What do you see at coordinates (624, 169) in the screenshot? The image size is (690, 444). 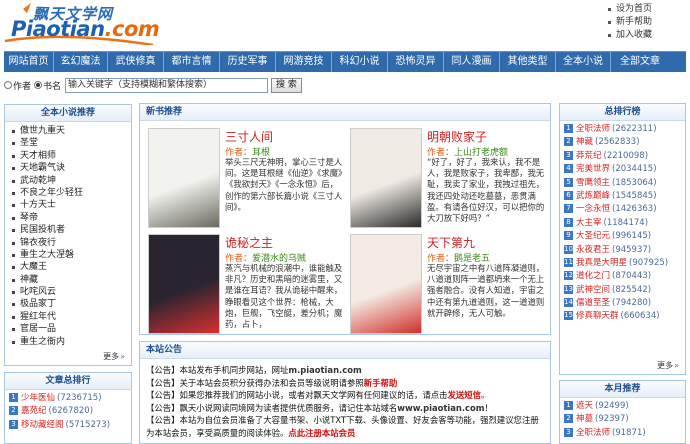 I see `rank-item: 4 完美世界 (2034415)` at bounding box center [624, 169].